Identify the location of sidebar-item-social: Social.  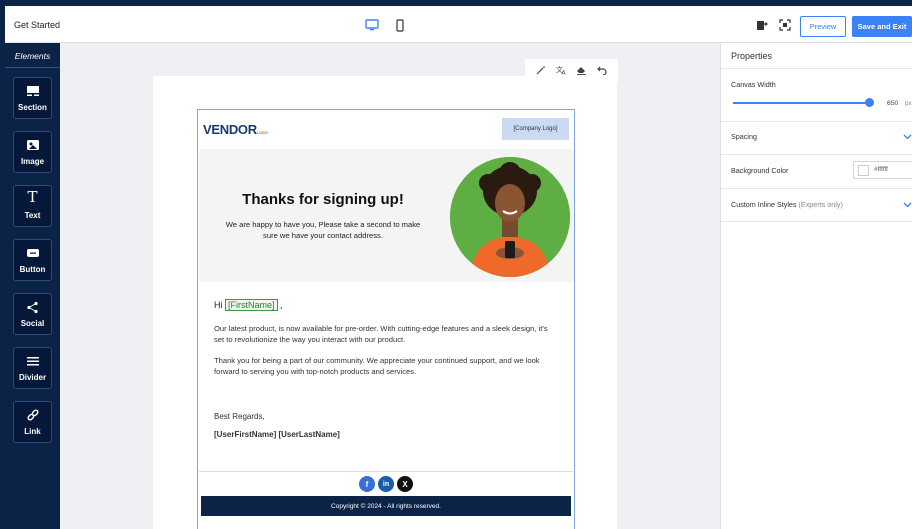
(32, 314).